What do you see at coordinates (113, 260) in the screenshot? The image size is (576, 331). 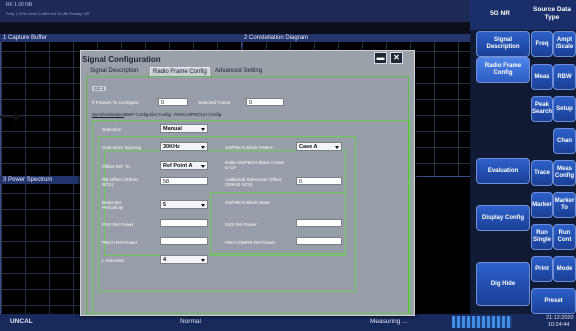 I see `l-selection-label: L Selection` at bounding box center [113, 260].